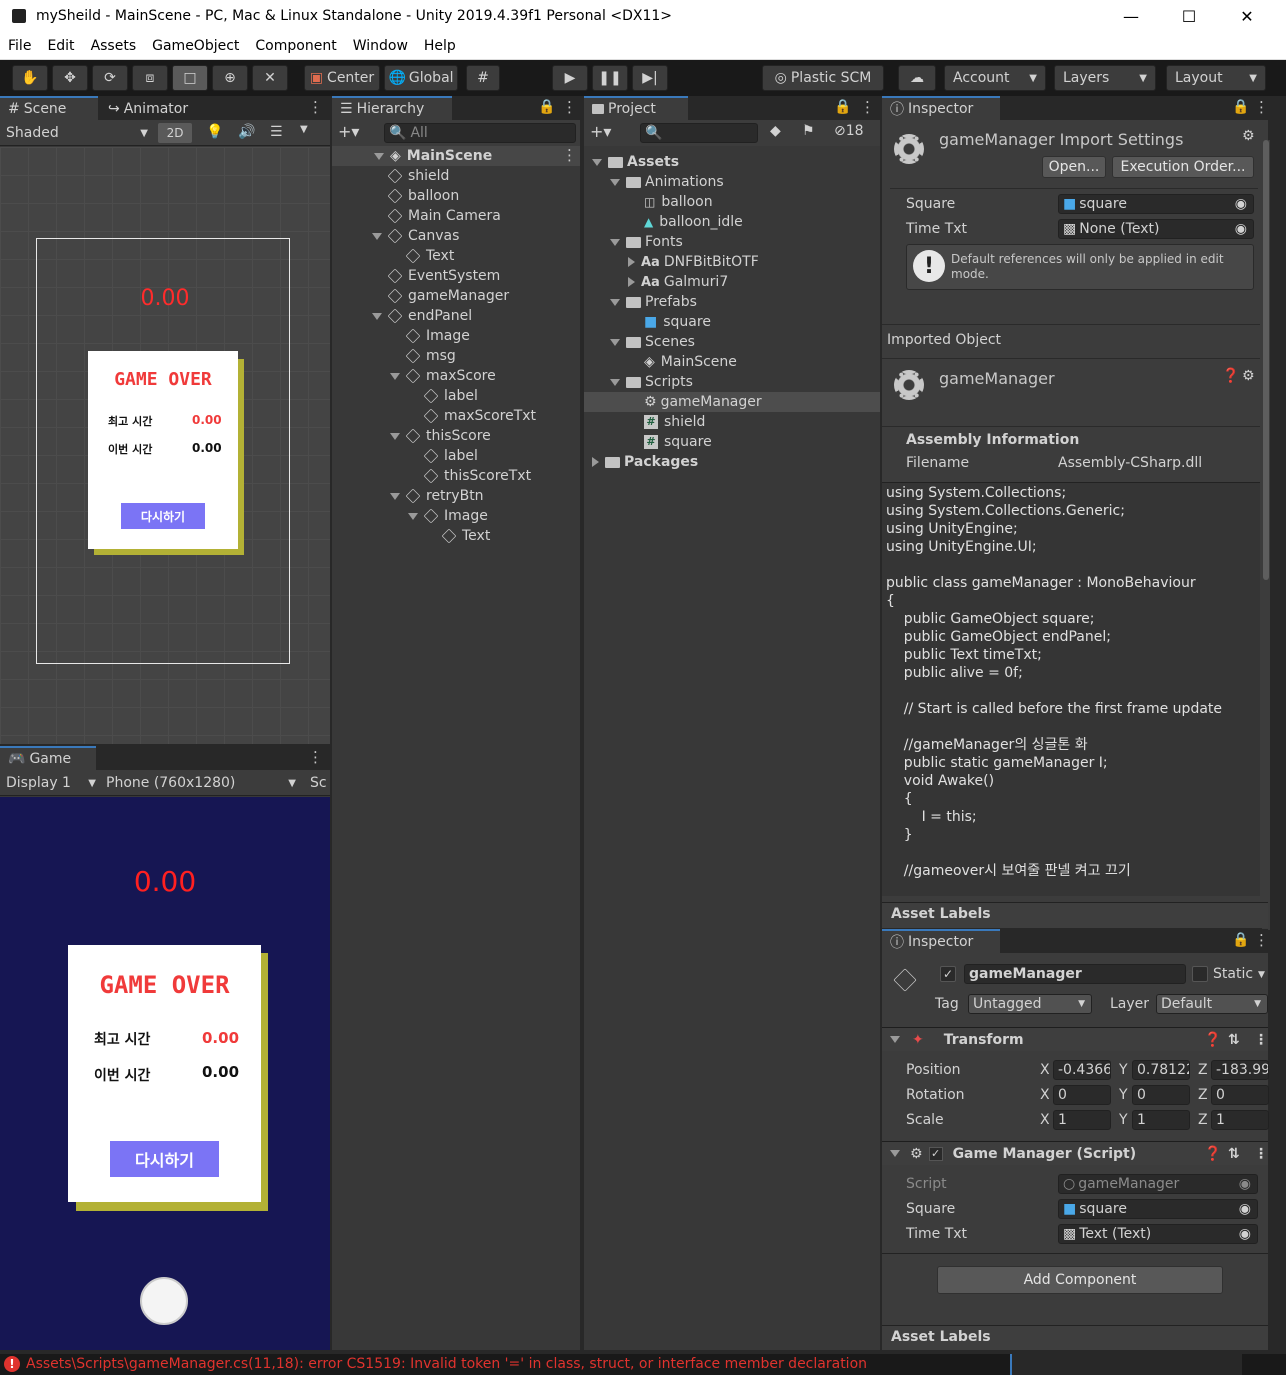  I want to click on tab-game: 🎮 Game, so click(48, 758).